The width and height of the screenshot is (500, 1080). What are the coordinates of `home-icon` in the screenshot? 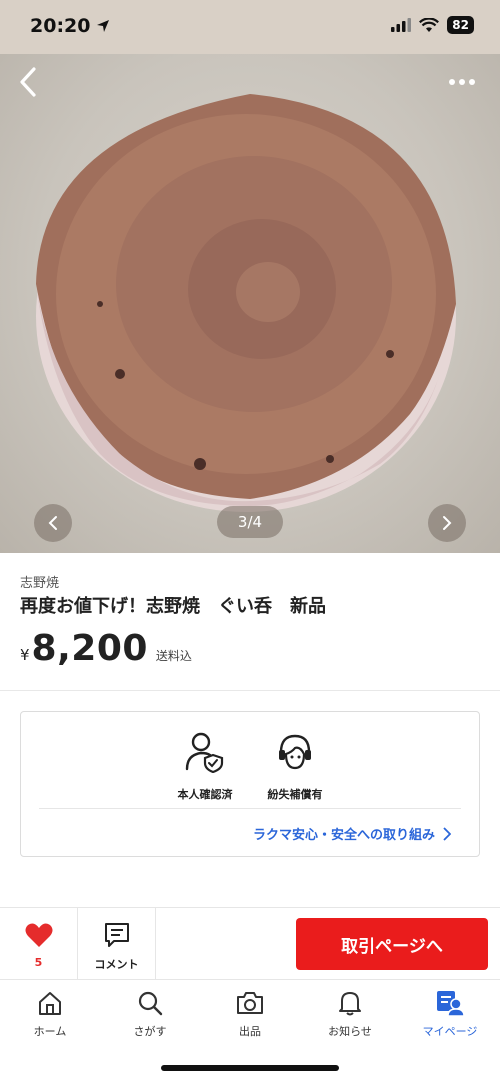 It's located at (50, 1003).